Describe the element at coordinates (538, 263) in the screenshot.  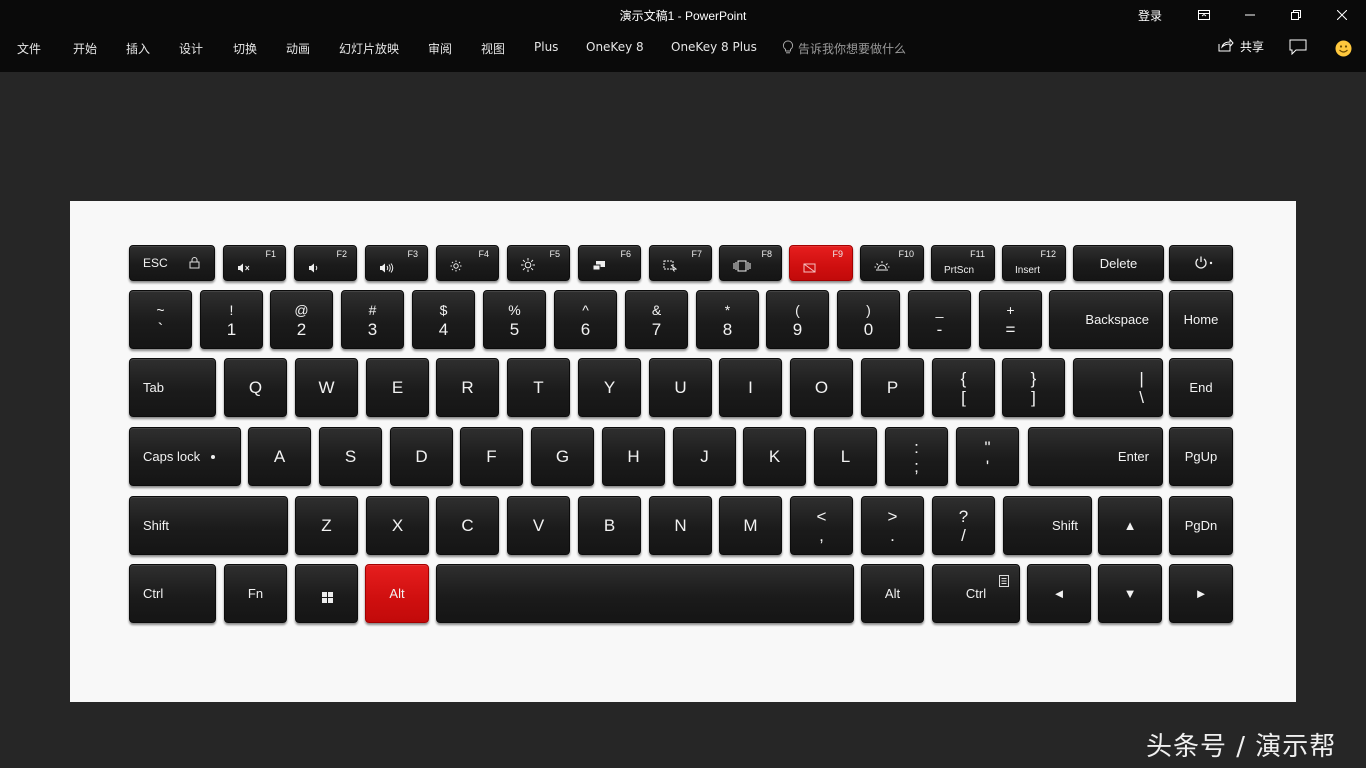
I see `key-f5: F5` at that location.